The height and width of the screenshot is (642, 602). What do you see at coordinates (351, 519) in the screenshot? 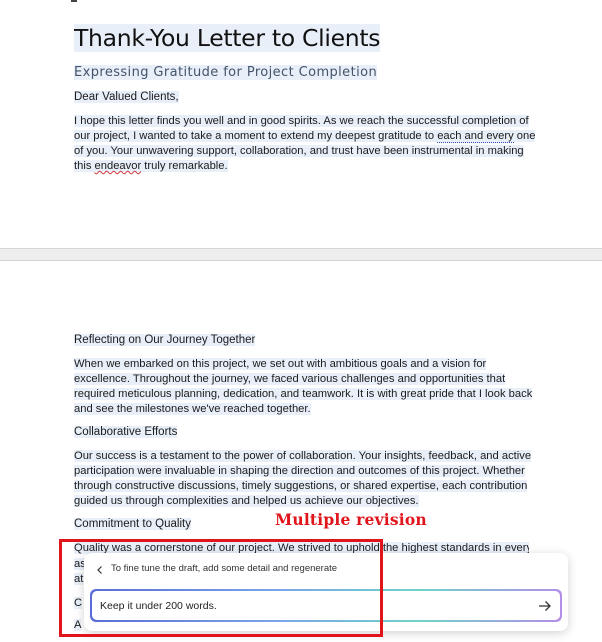
I see `annotation-label: Multiple revision` at bounding box center [351, 519].